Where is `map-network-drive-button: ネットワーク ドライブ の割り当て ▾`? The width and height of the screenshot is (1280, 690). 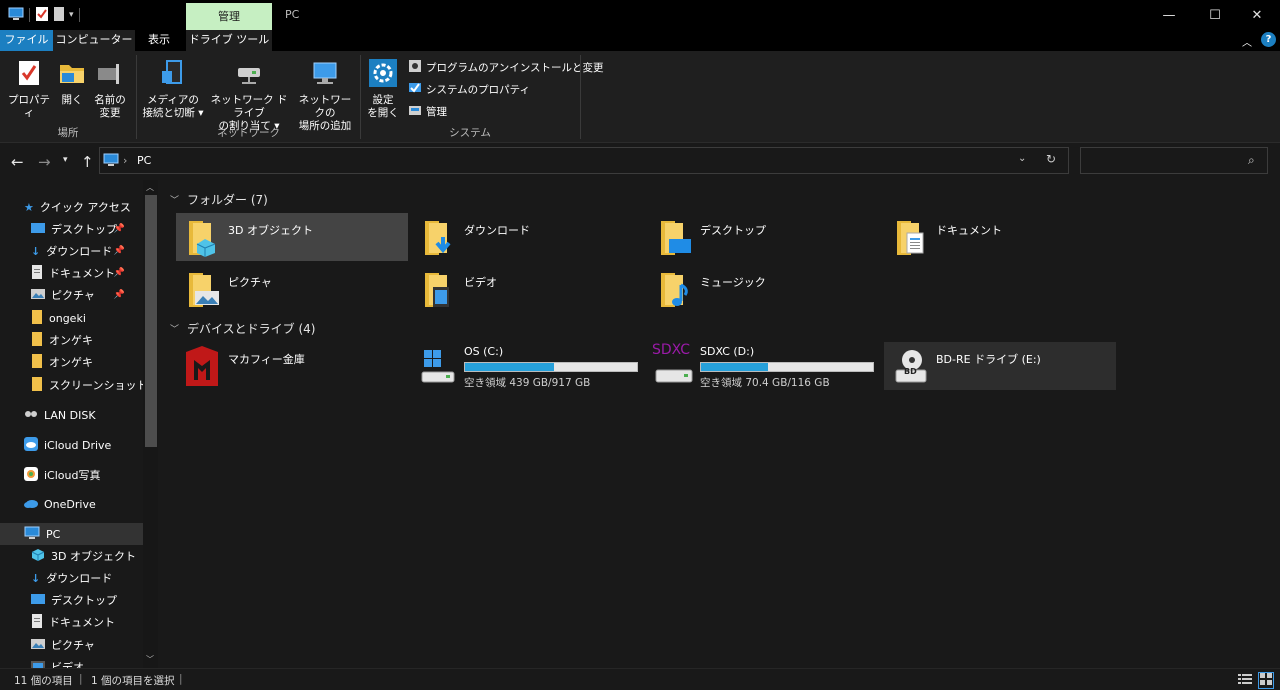
map-network-drive-button: ネットワーク ドライブ の割り当て ▾ is located at coordinates (249, 96).